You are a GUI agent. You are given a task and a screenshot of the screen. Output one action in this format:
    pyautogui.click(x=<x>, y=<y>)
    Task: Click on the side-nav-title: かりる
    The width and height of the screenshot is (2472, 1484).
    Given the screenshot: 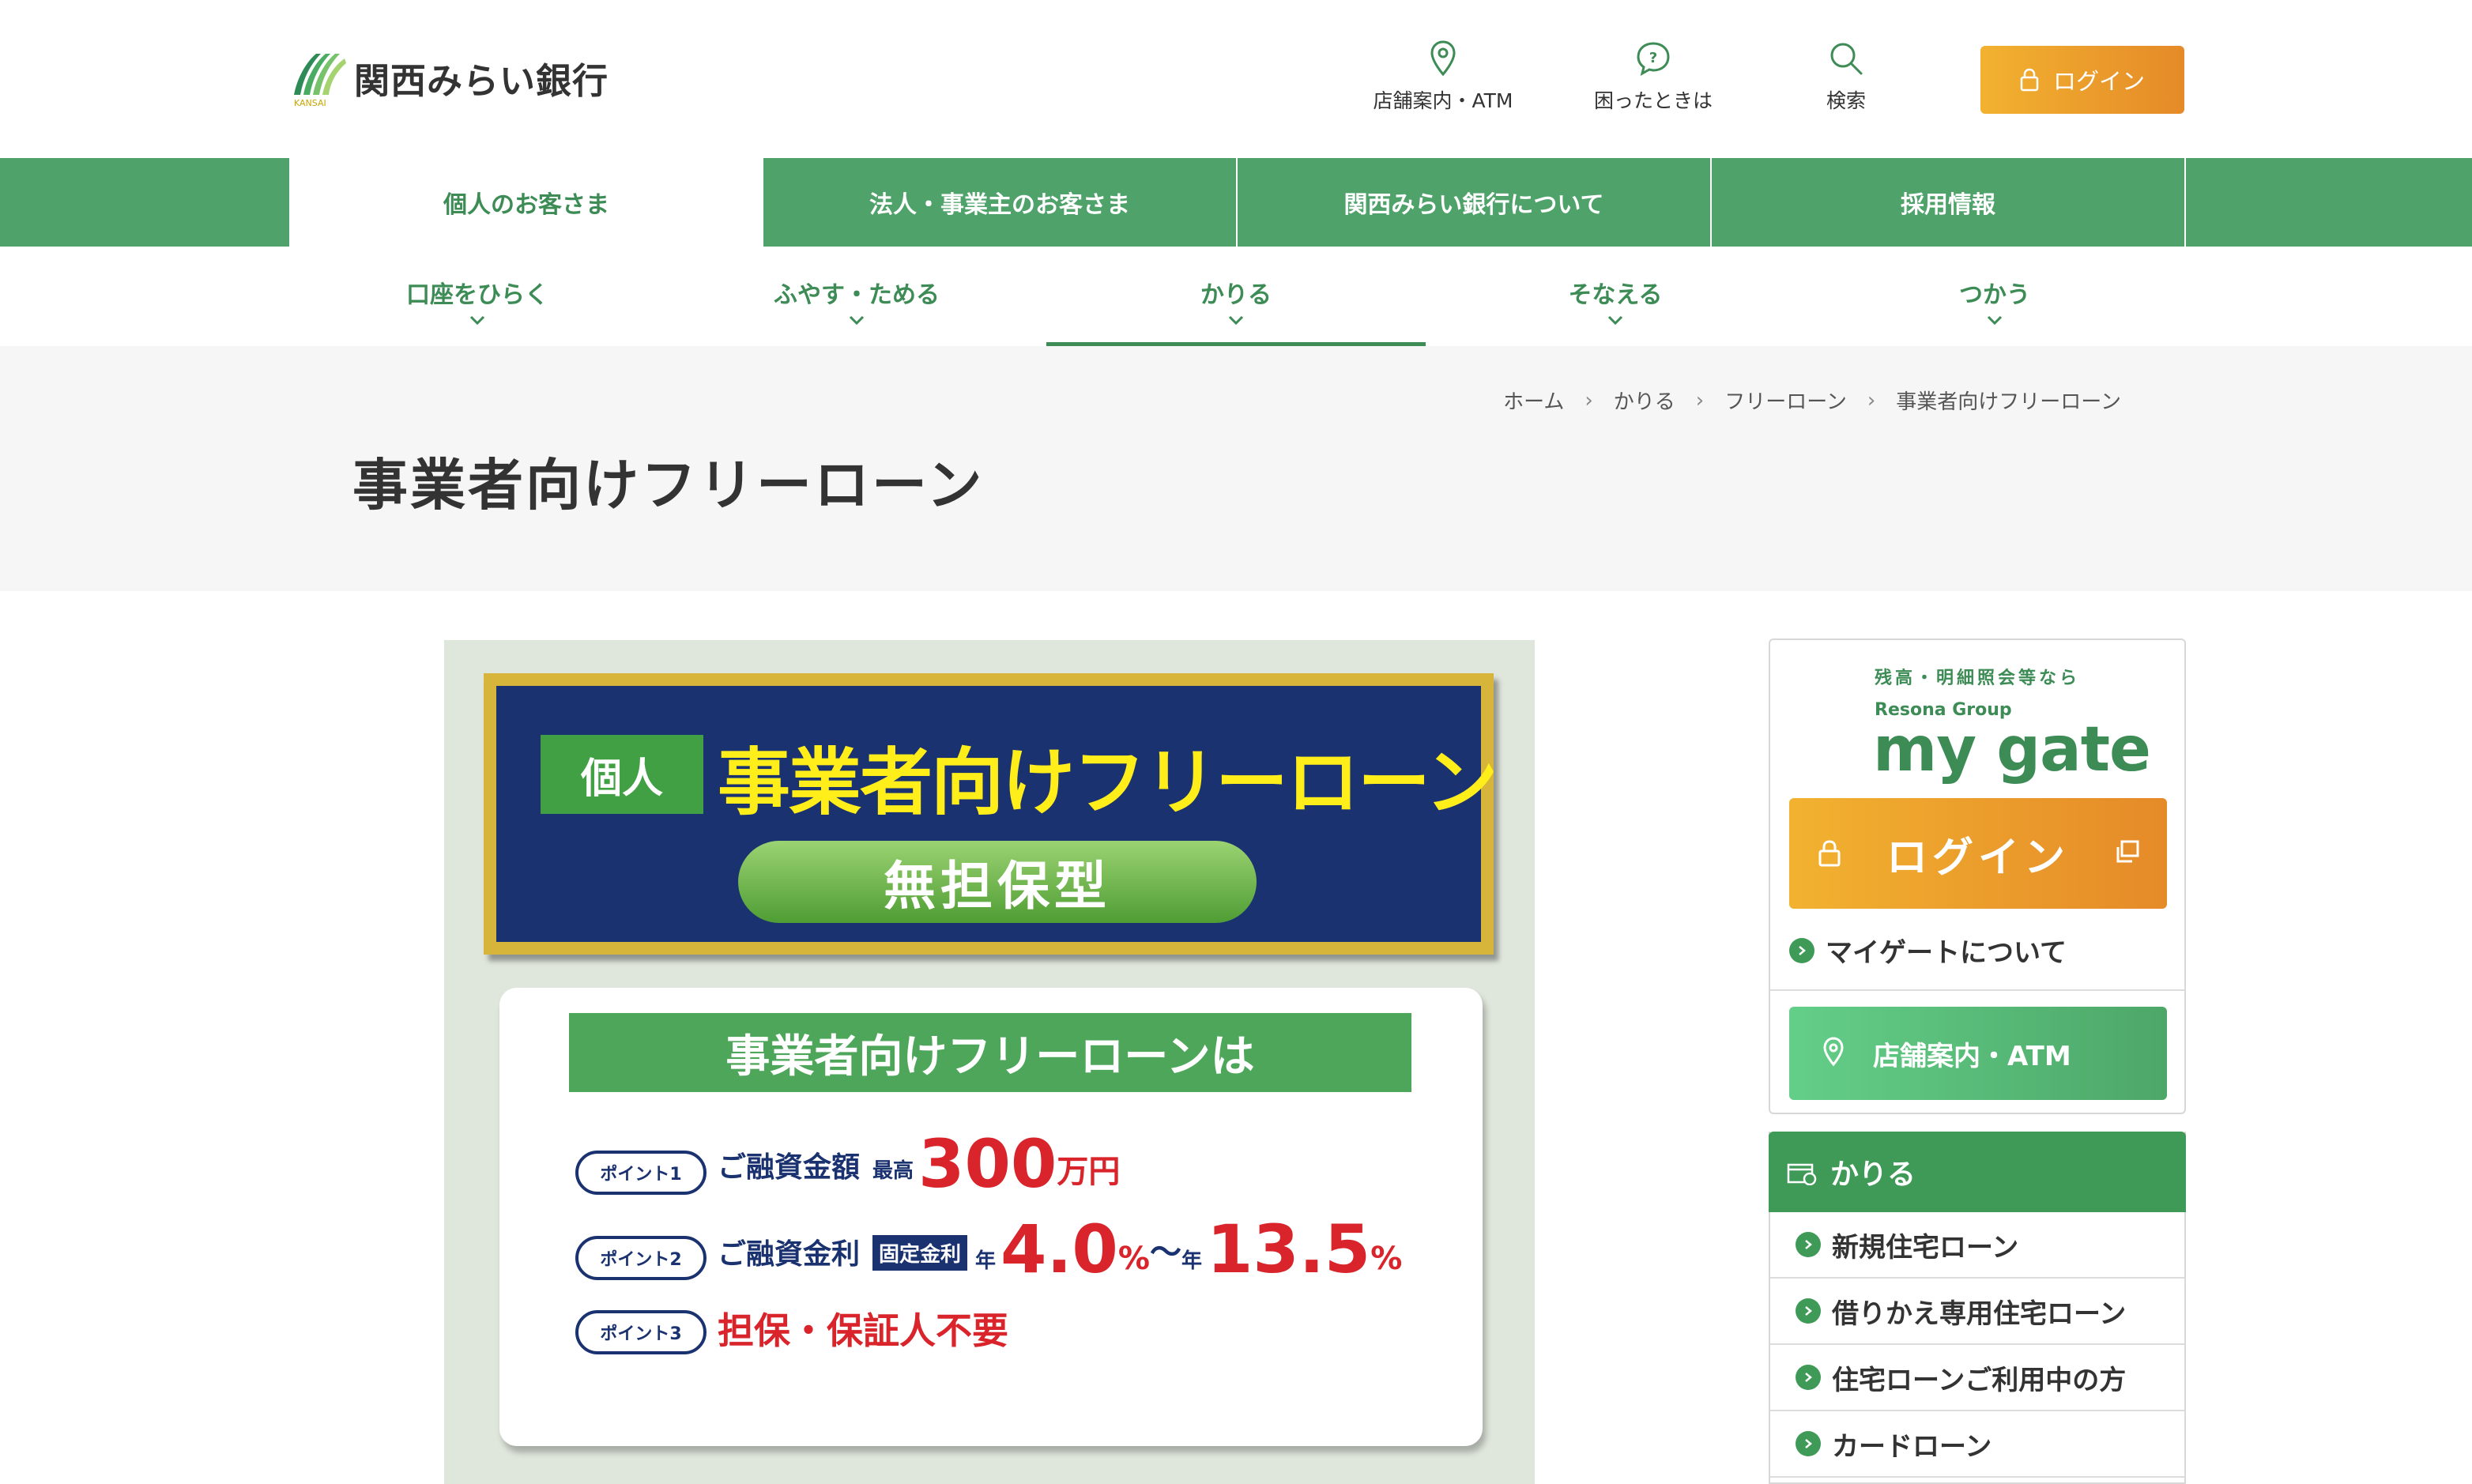 What is the action you would take?
    pyautogui.click(x=1873, y=1174)
    